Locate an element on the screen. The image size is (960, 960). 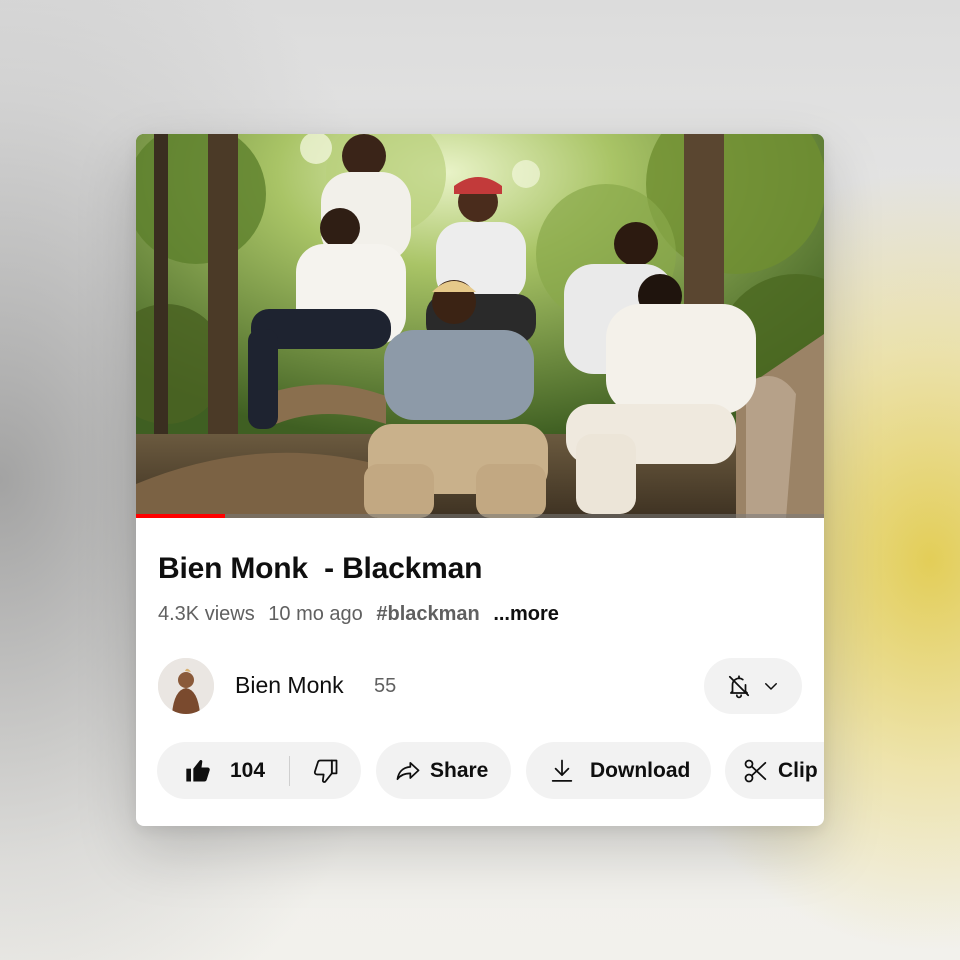
like-count: 104 is located at coordinates (248, 770).